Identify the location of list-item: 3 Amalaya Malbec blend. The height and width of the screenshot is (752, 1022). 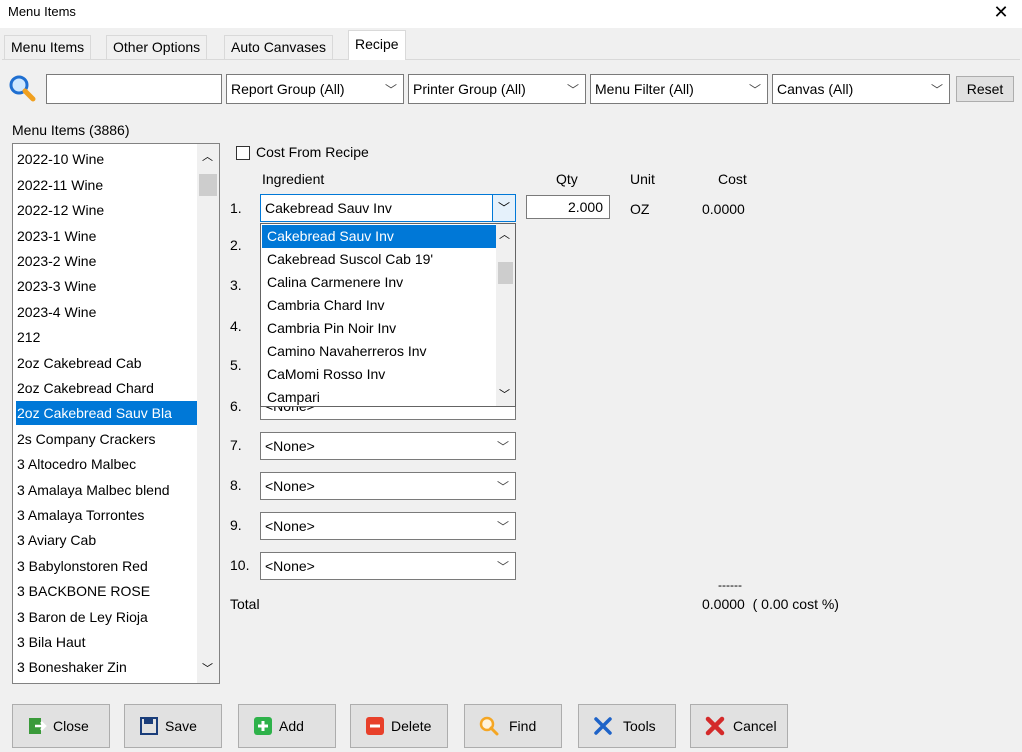
(93, 490).